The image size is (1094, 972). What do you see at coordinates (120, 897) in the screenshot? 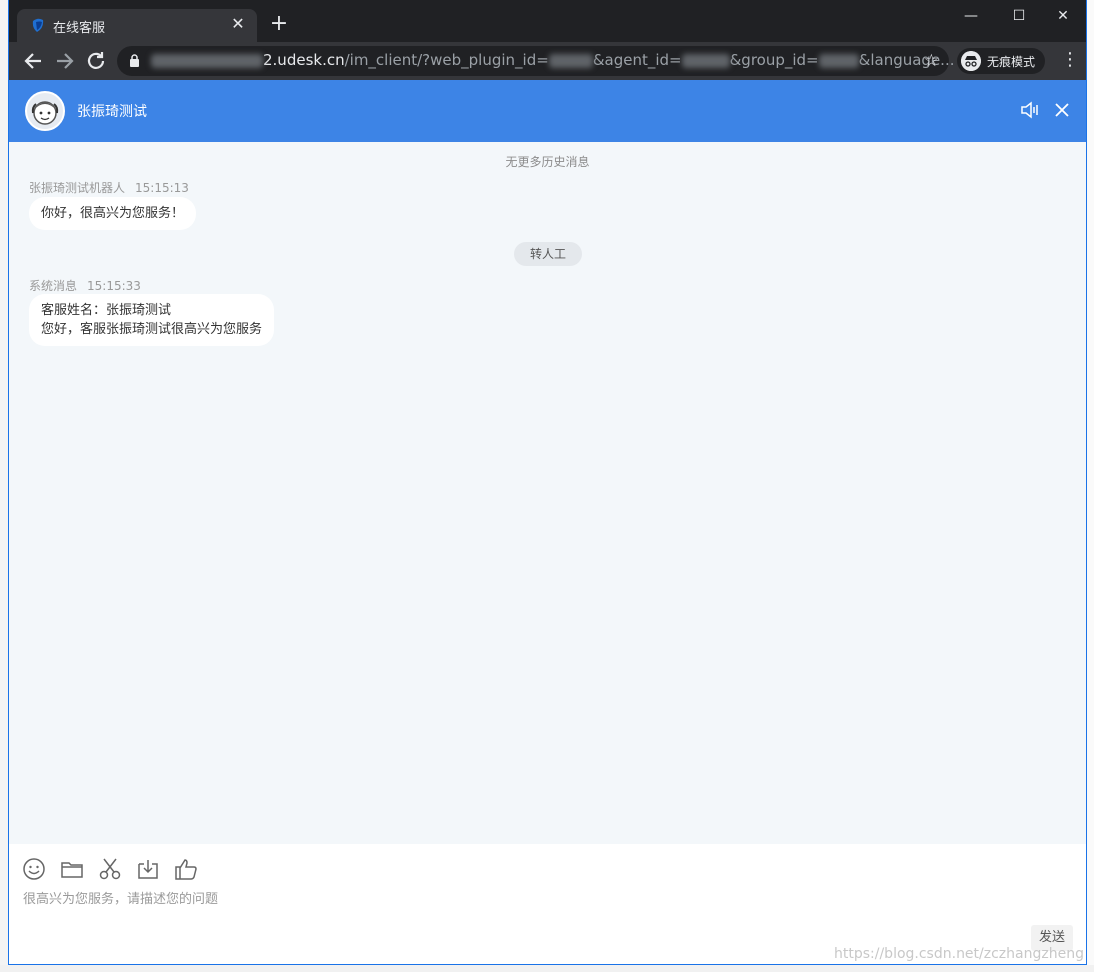
I see `message-input: 很高兴为您服务，请描述您的问题` at bounding box center [120, 897].